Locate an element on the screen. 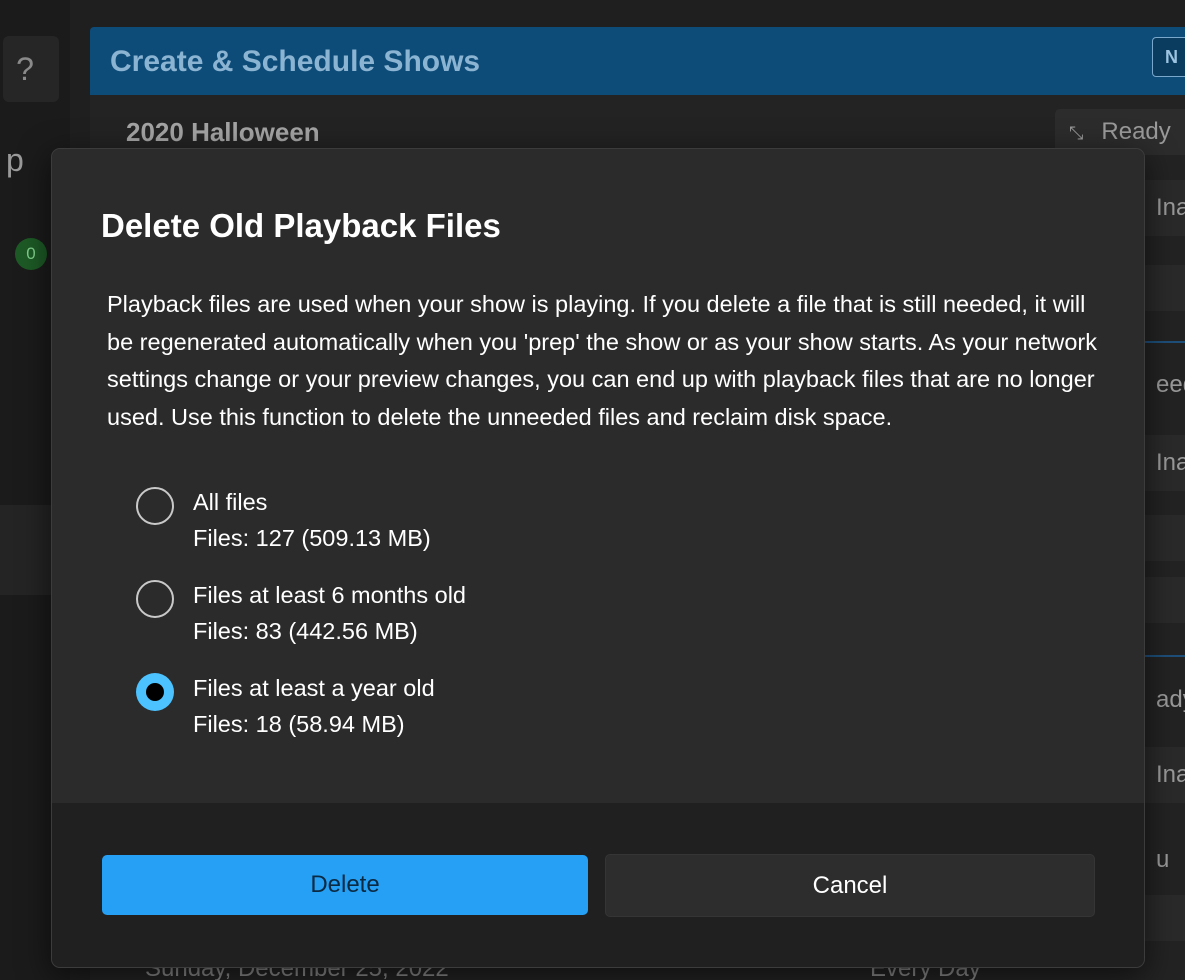 This screenshot has height=980, width=1185. help-button: ? is located at coordinates (31, 69).